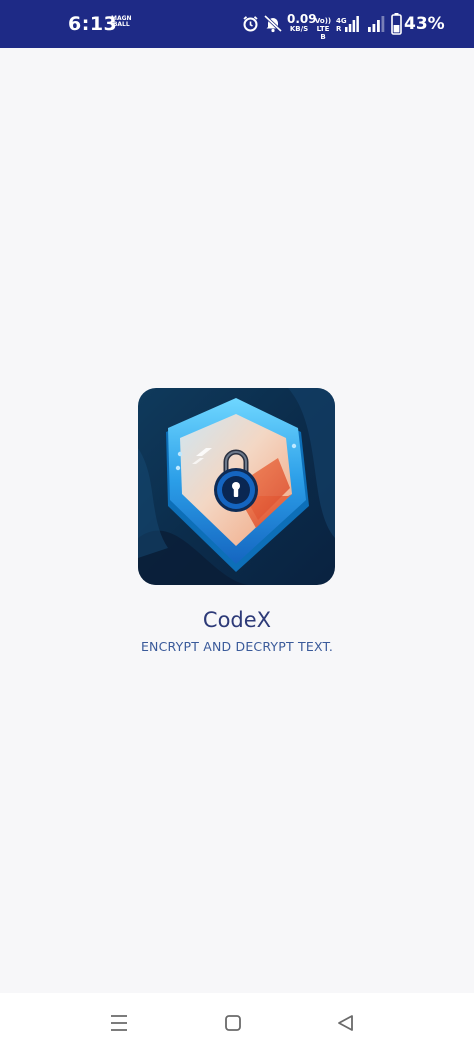 Image resolution: width=474 pixels, height=1053 pixels. What do you see at coordinates (273, 23) in the screenshot?
I see `do-not-disturb-icon` at bounding box center [273, 23].